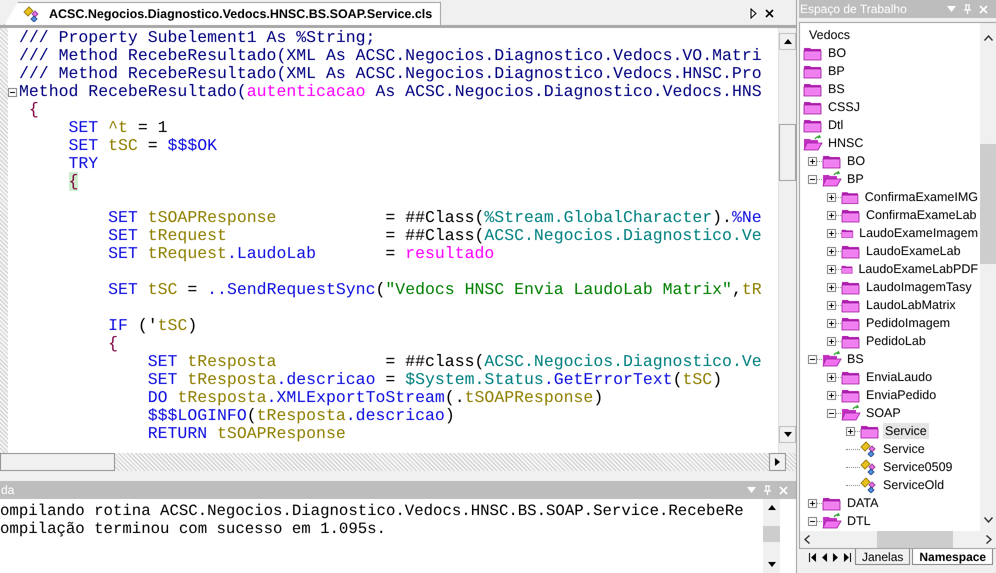 This screenshot has width=996, height=573. What do you see at coordinates (246, 434) in the screenshot?
I see `code-line: RETURN tSOAPResponse` at bounding box center [246, 434].